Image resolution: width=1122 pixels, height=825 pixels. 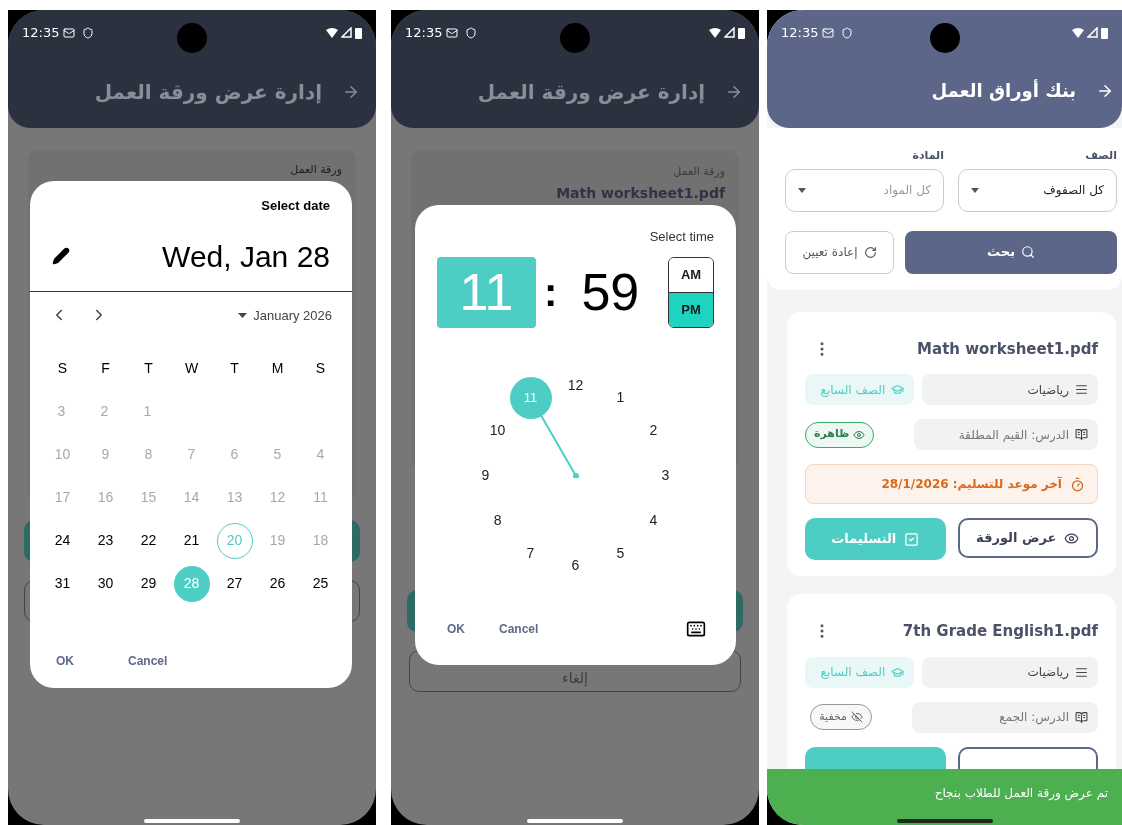 What do you see at coordinates (610, 292) in the screenshot?
I see `minute-field: 59` at bounding box center [610, 292].